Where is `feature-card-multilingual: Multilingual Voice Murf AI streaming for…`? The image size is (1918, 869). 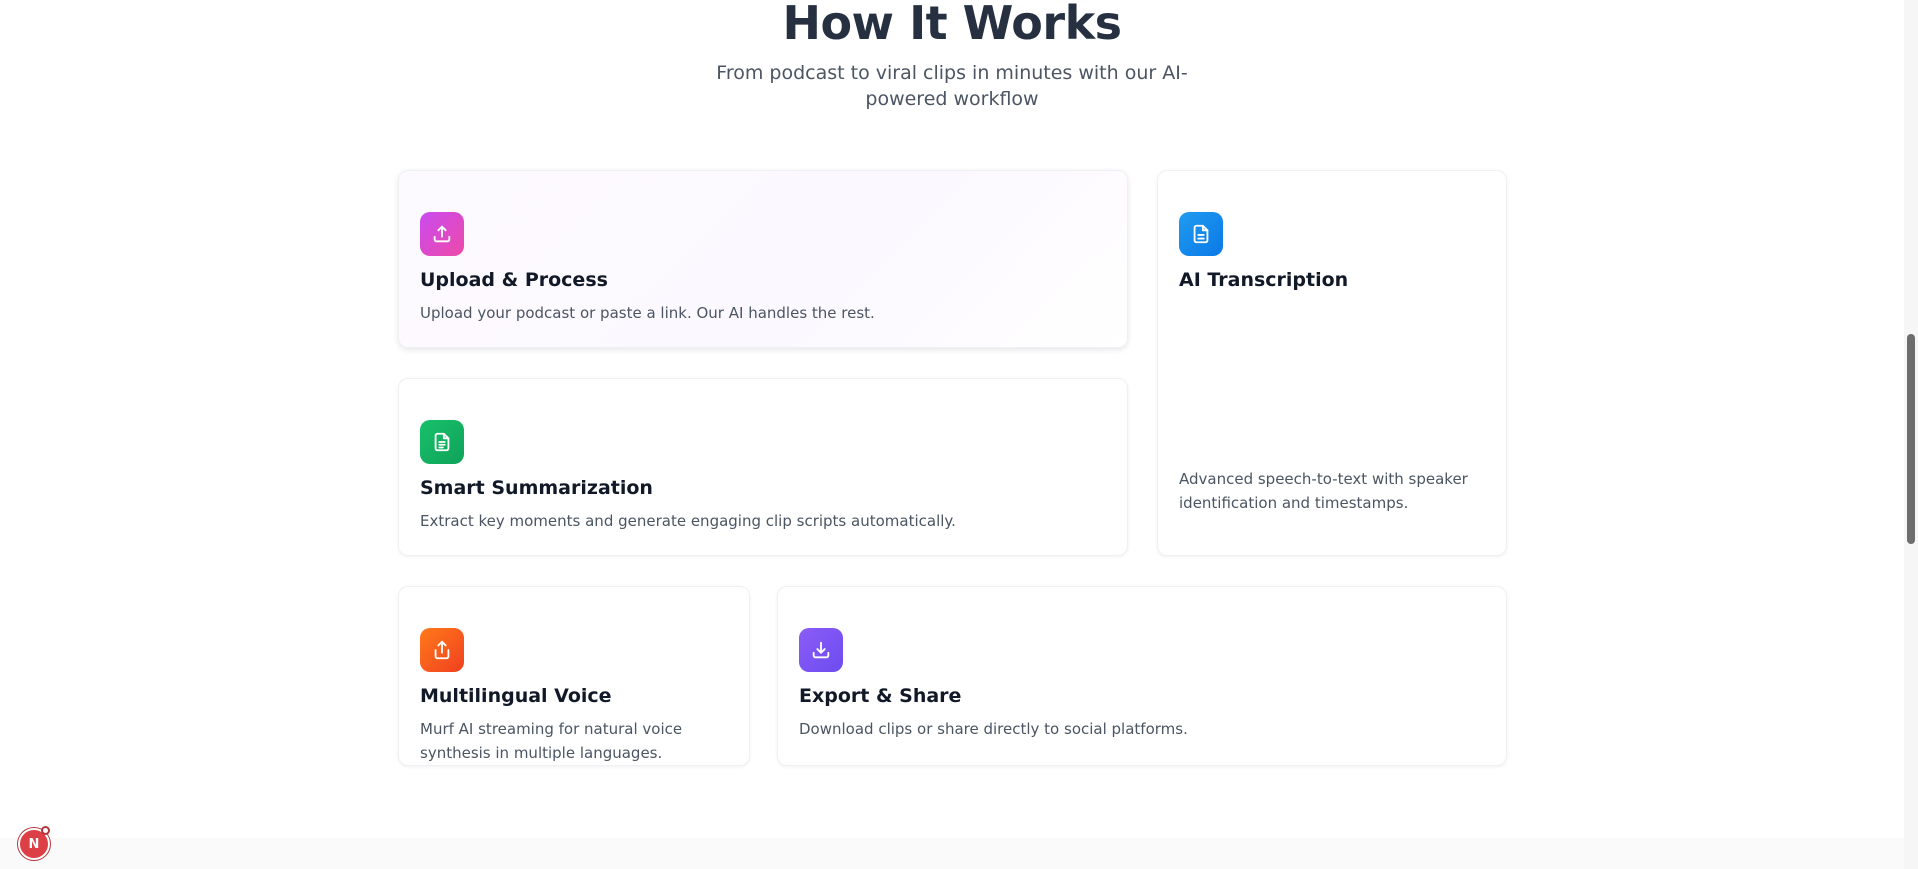
feature-card-multilingual: Multilingual Voice Murf AI streaming for… is located at coordinates (574, 676).